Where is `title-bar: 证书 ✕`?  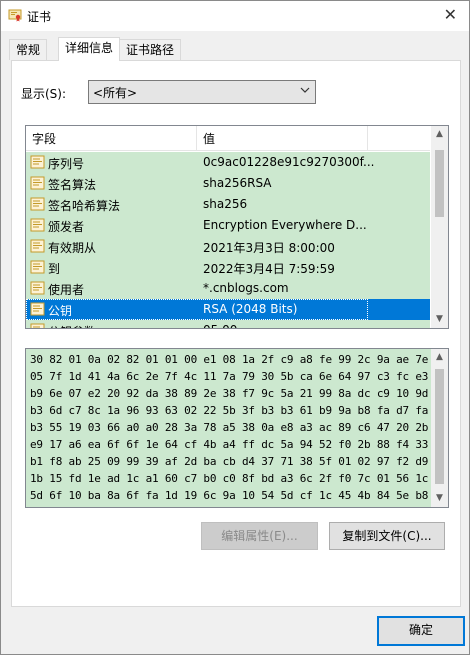
title-bar: 证书 ✕ is located at coordinates (235, 16).